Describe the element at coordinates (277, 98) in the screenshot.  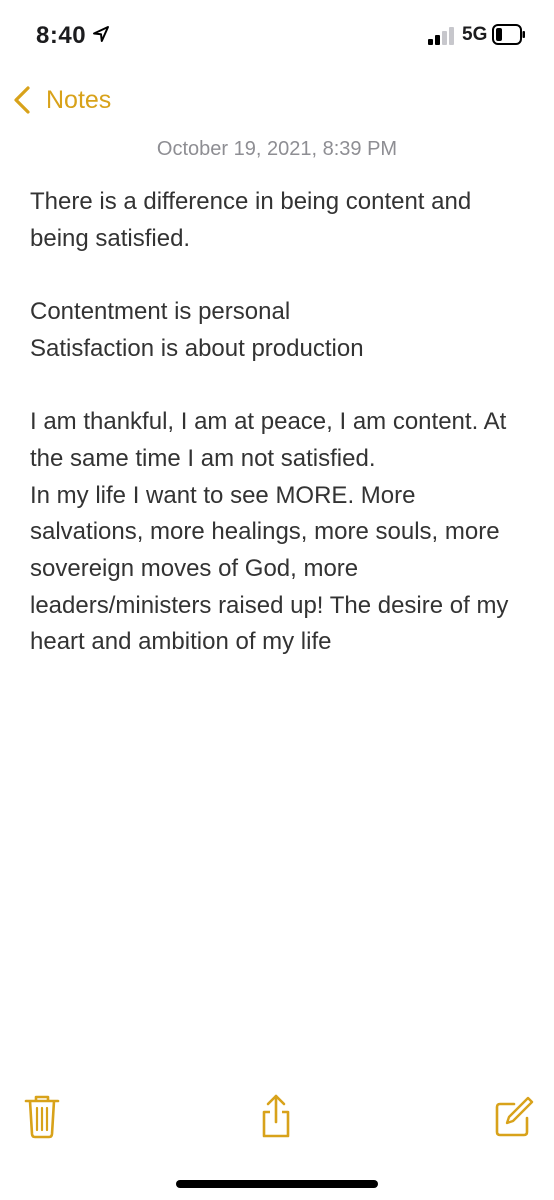
I see `navigation-bar: Notes` at that location.